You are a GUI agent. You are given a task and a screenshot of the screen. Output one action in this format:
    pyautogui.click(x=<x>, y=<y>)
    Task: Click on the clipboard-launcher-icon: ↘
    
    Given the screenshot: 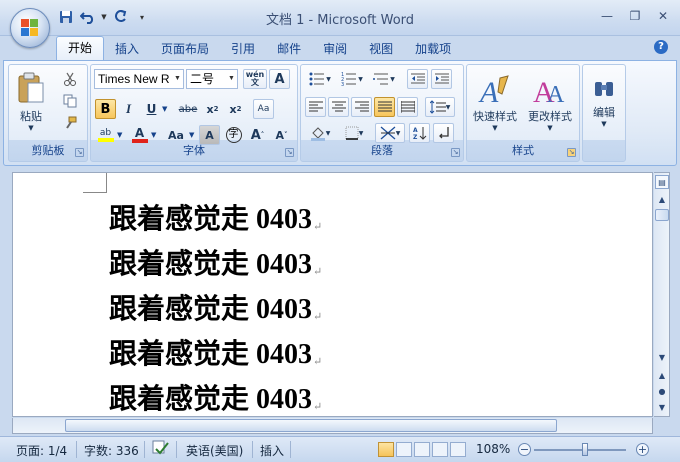 What is the action you would take?
    pyautogui.click(x=79, y=152)
    